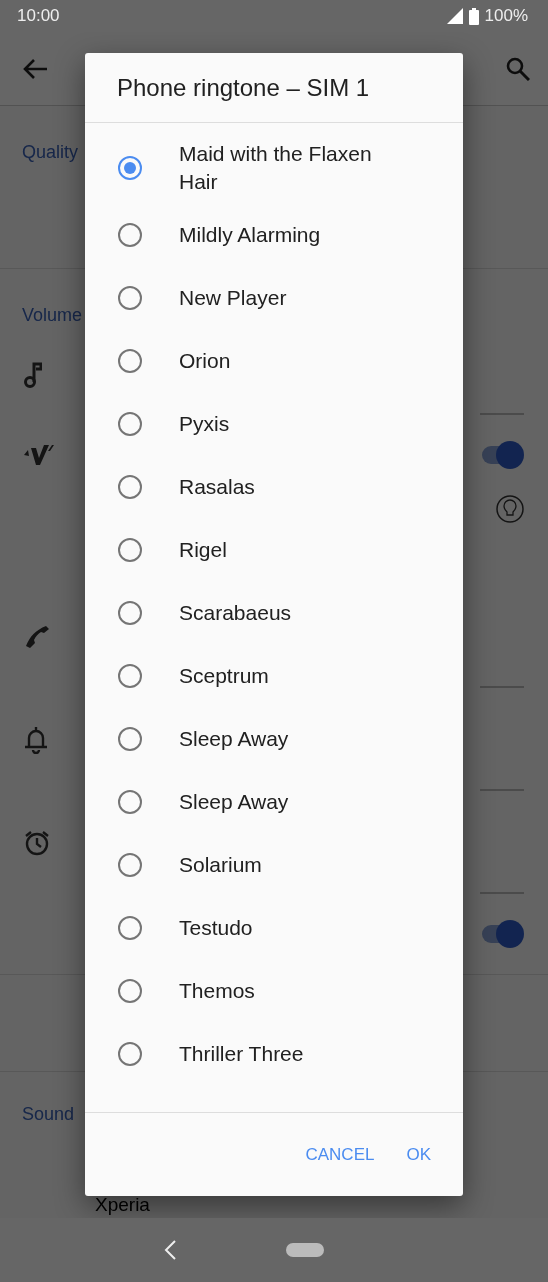 This screenshot has height=1282, width=548. What do you see at coordinates (50, 152) in the screenshot?
I see `section-heading: Quality` at bounding box center [50, 152].